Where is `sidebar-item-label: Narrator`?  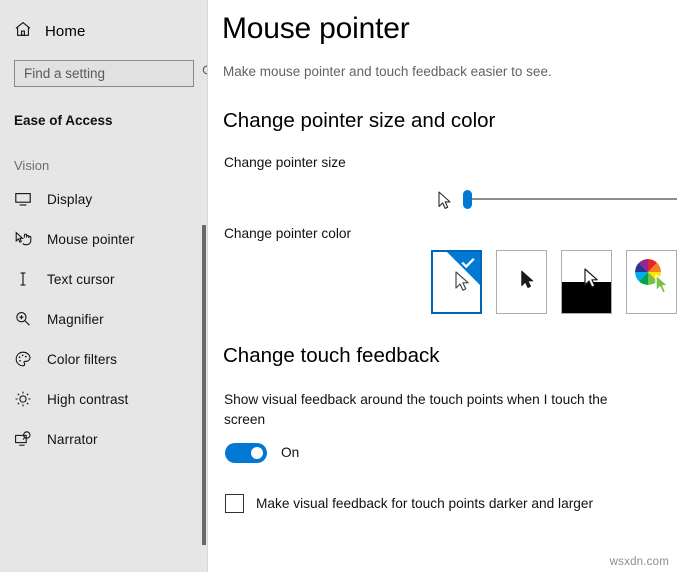
sidebar-item-label: Narrator is located at coordinates (72, 439).